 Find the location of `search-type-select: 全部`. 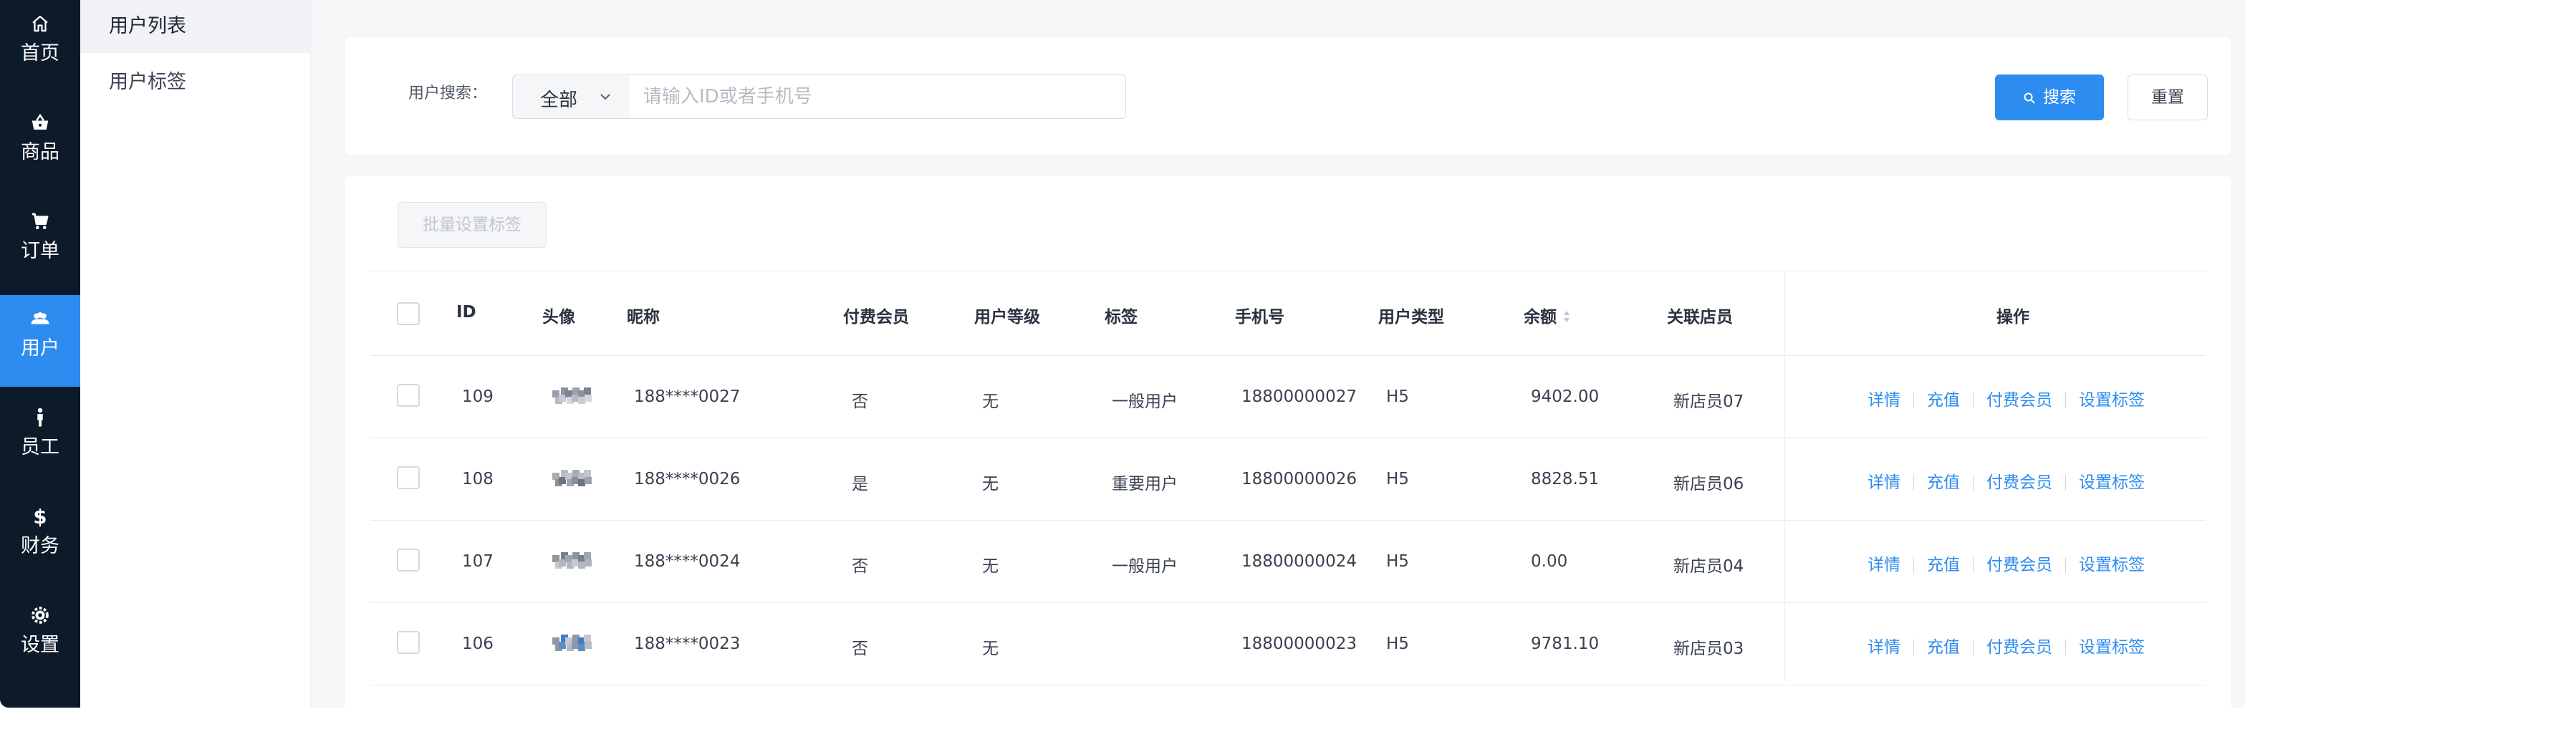

search-type-select: 全部 is located at coordinates (571, 97).